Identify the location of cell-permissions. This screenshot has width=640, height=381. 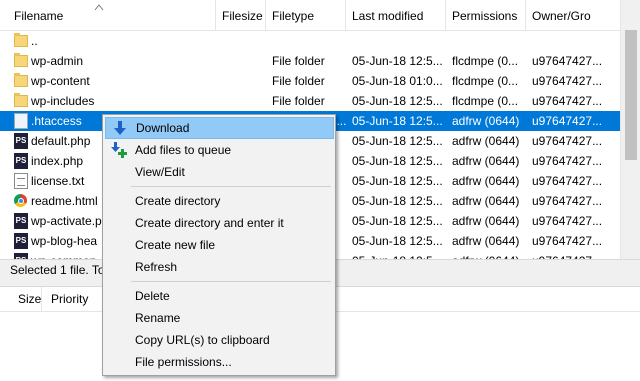
(489, 41).